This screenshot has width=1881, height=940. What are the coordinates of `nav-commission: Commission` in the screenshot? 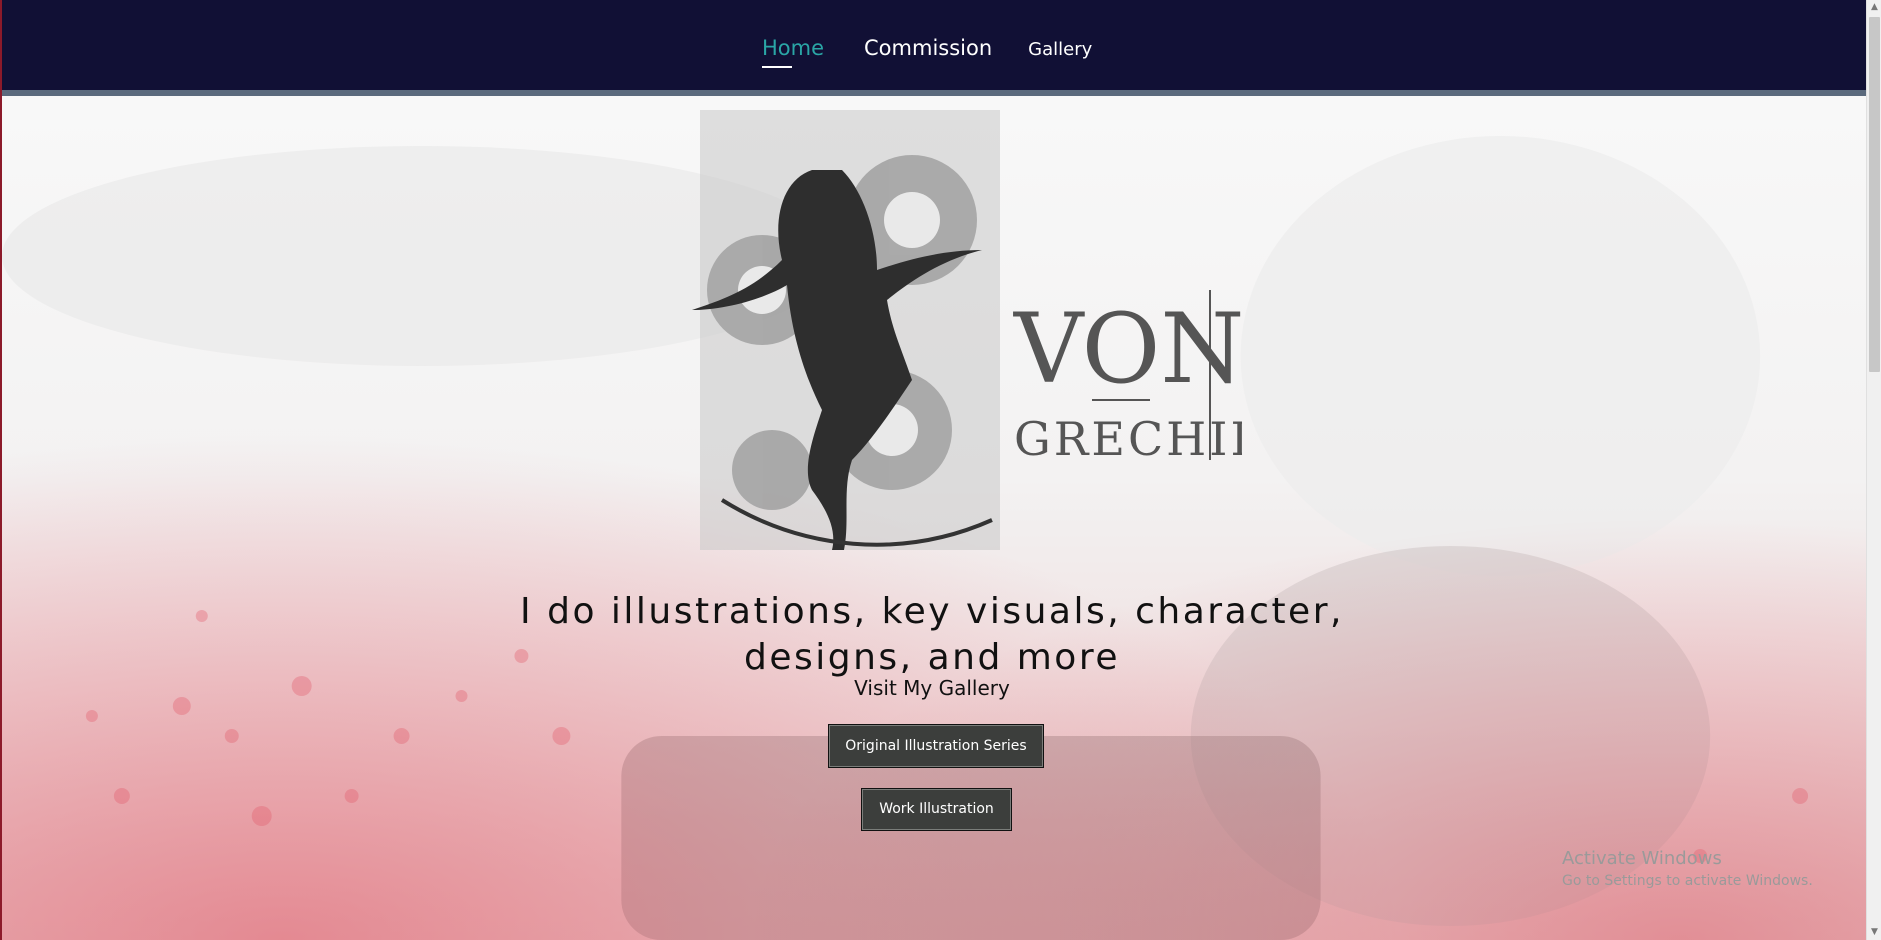 It's located at (928, 48).